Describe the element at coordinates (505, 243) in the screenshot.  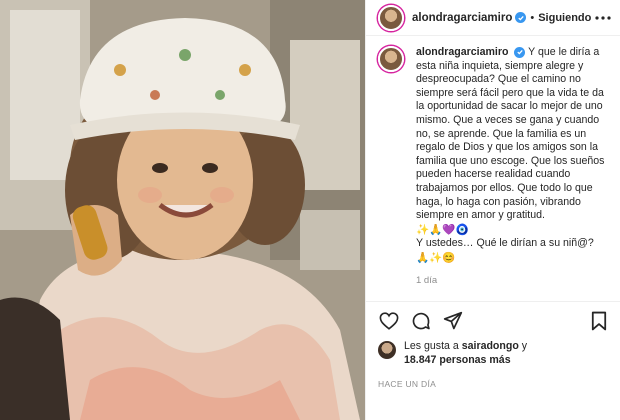
I see `caption-question: Y ustedes… Qué le dirían a su niñ@?` at that location.